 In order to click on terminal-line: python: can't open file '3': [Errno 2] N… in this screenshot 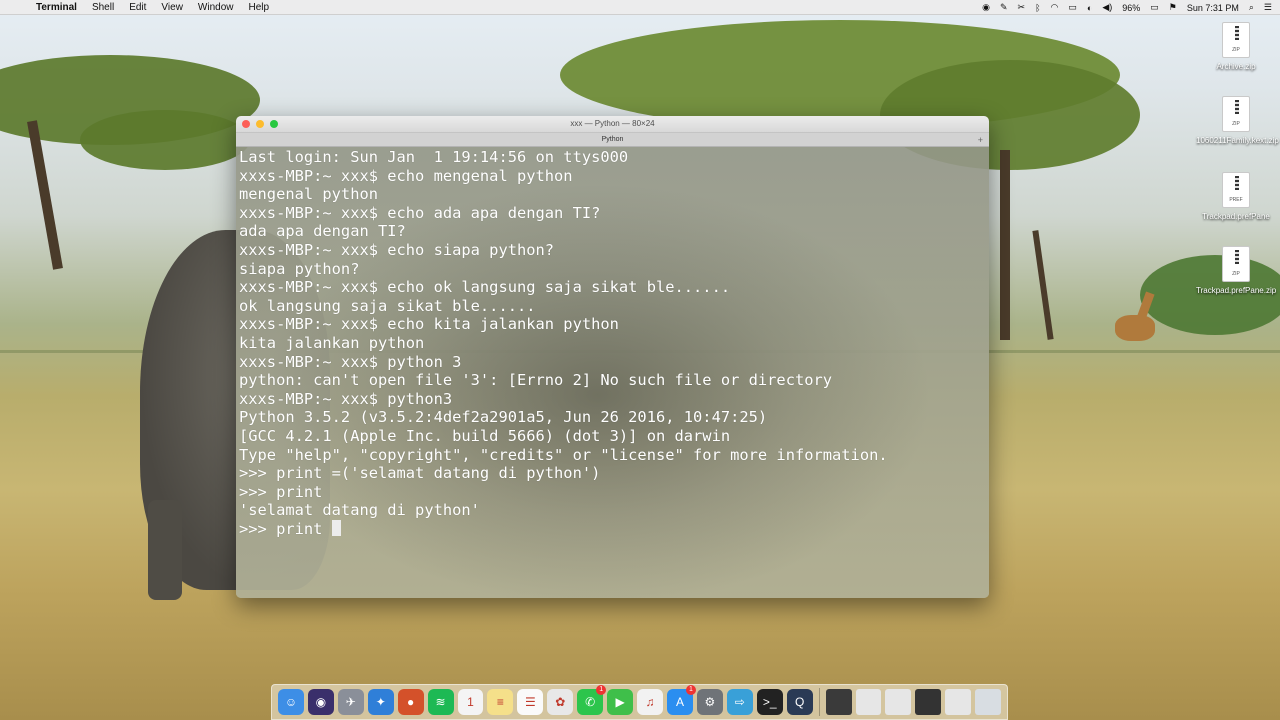, I will do `click(536, 380)`.